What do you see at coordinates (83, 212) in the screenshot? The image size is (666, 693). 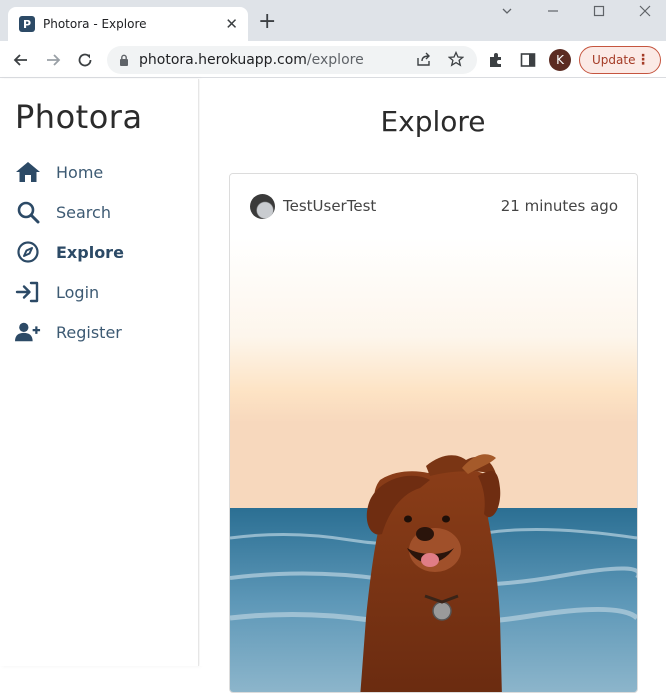 I see `sidebar-item-label: Search` at bounding box center [83, 212].